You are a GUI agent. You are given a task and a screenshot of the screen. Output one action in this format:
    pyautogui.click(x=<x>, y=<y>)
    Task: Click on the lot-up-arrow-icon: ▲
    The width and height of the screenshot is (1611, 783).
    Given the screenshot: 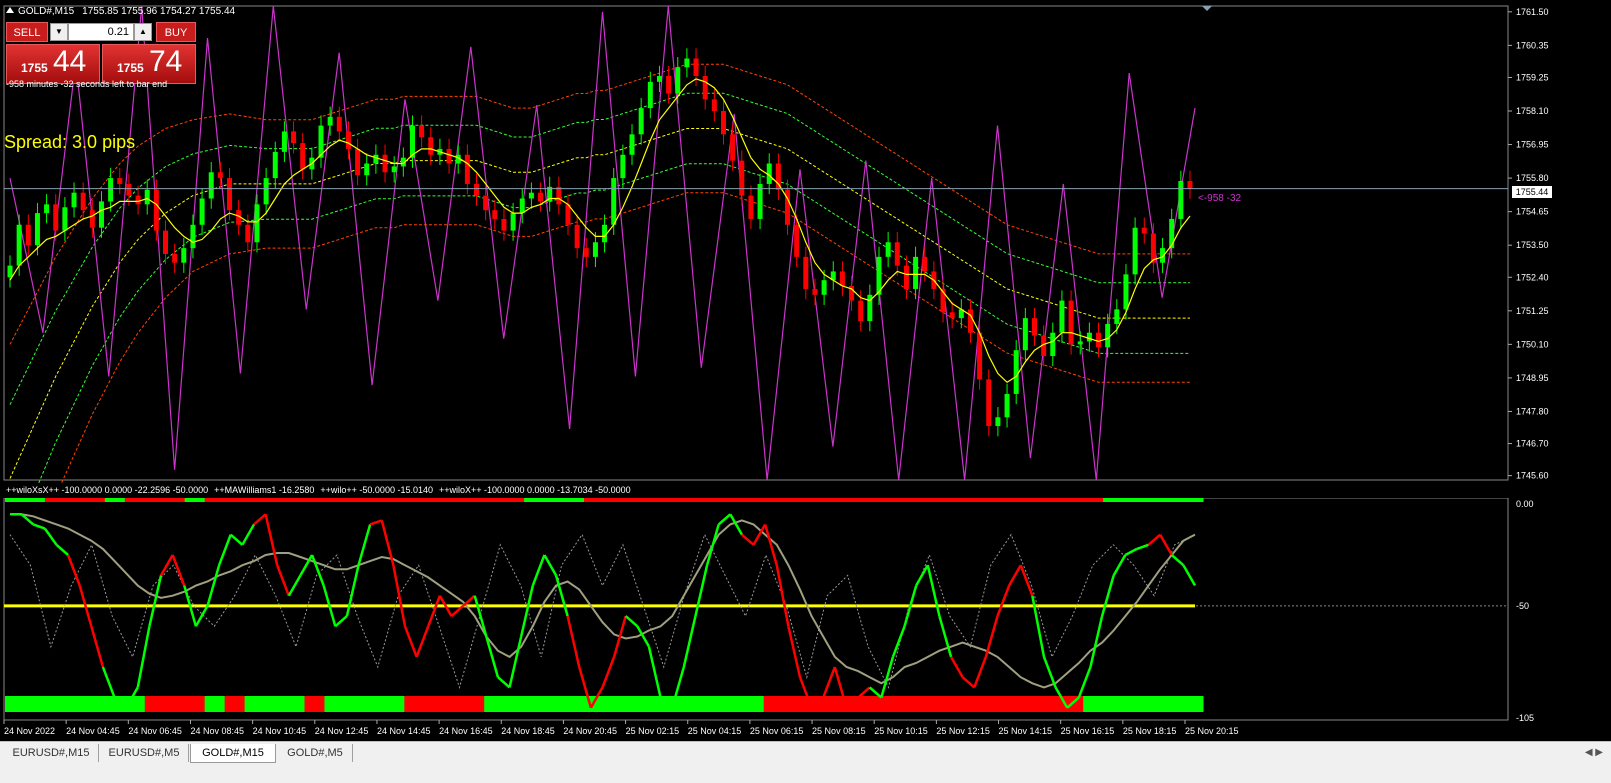 What is the action you would take?
    pyautogui.click(x=143, y=32)
    